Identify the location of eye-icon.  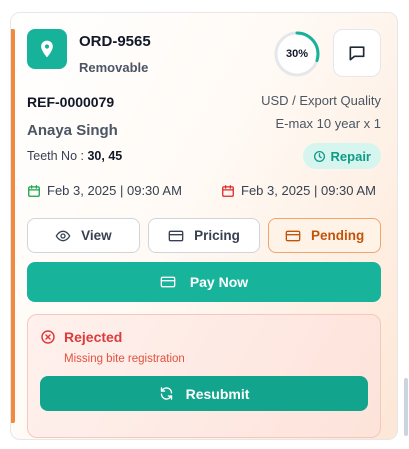
(63, 235).